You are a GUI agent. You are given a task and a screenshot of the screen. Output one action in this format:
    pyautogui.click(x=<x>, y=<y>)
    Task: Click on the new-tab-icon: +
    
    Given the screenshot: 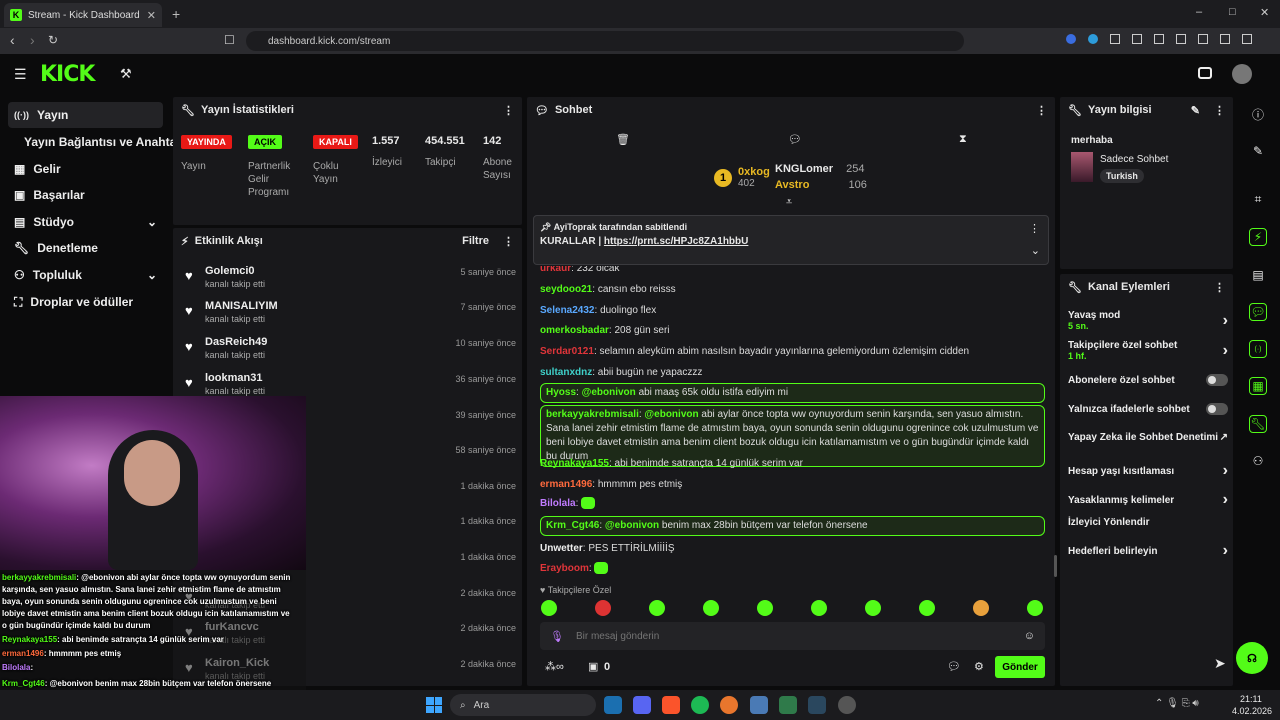 What is the action you would take?
    pyautogui.click(x=176, y=14)
    